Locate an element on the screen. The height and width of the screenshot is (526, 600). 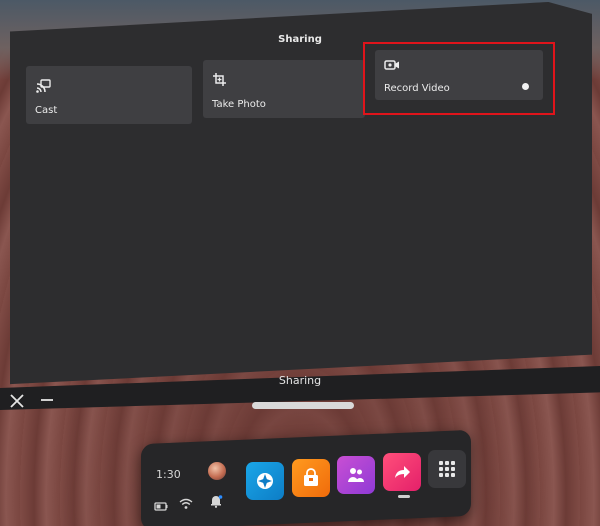
record-video-highlight is located at coordinates (459, 78).